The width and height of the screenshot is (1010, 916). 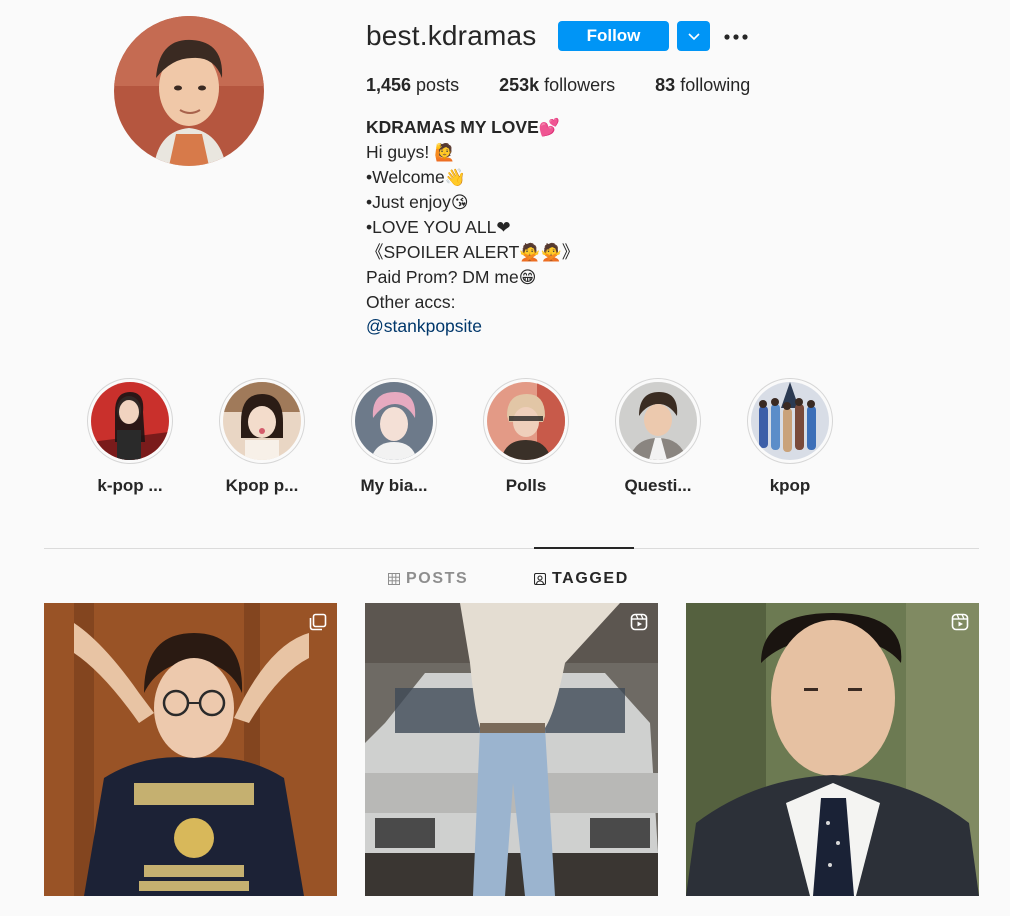 I want to click on tab-tagged: TAGGED, so click(x=581, y=579).